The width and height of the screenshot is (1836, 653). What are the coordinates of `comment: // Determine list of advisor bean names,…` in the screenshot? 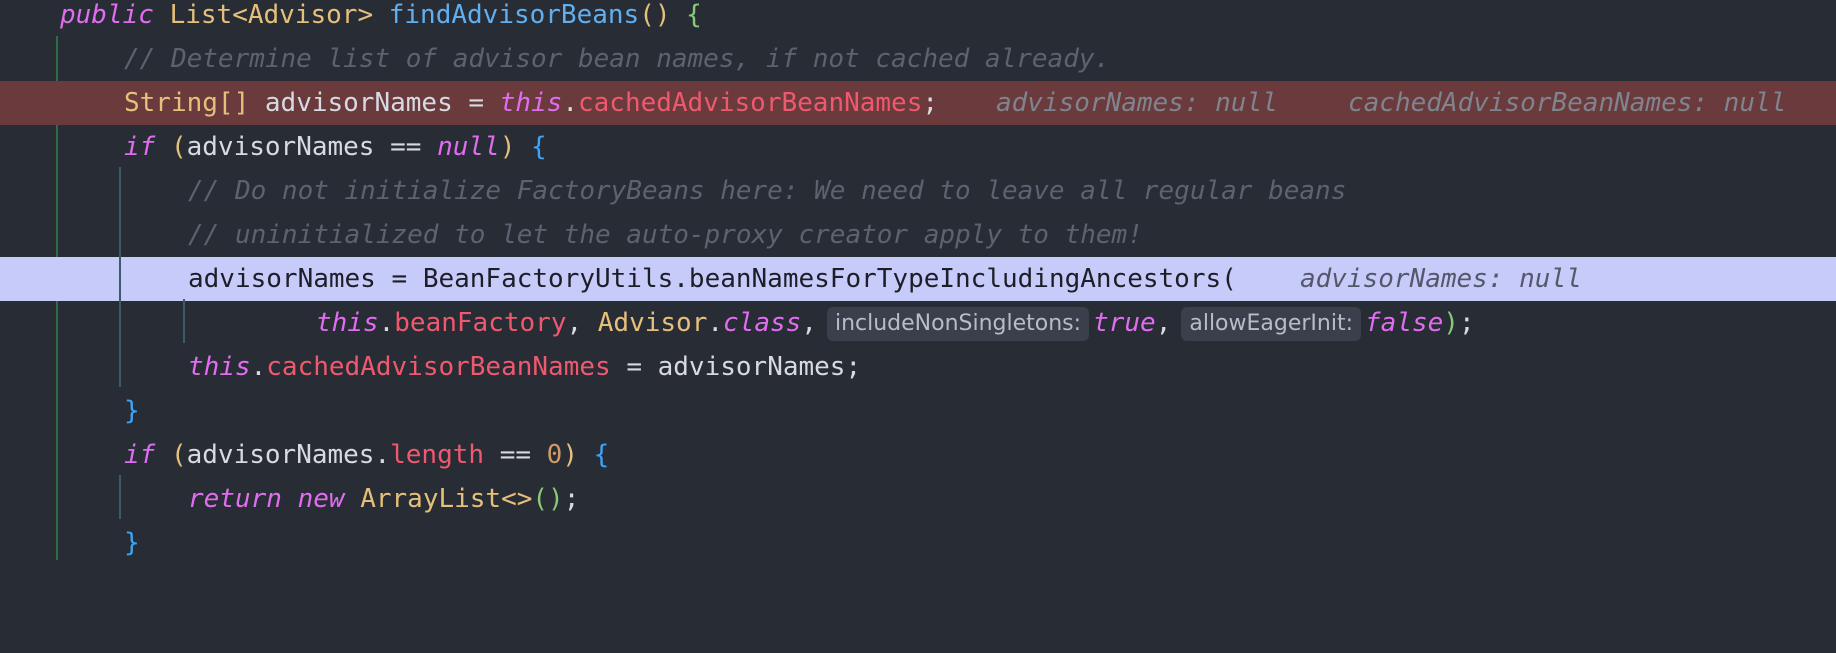 It's located at (617, 59).